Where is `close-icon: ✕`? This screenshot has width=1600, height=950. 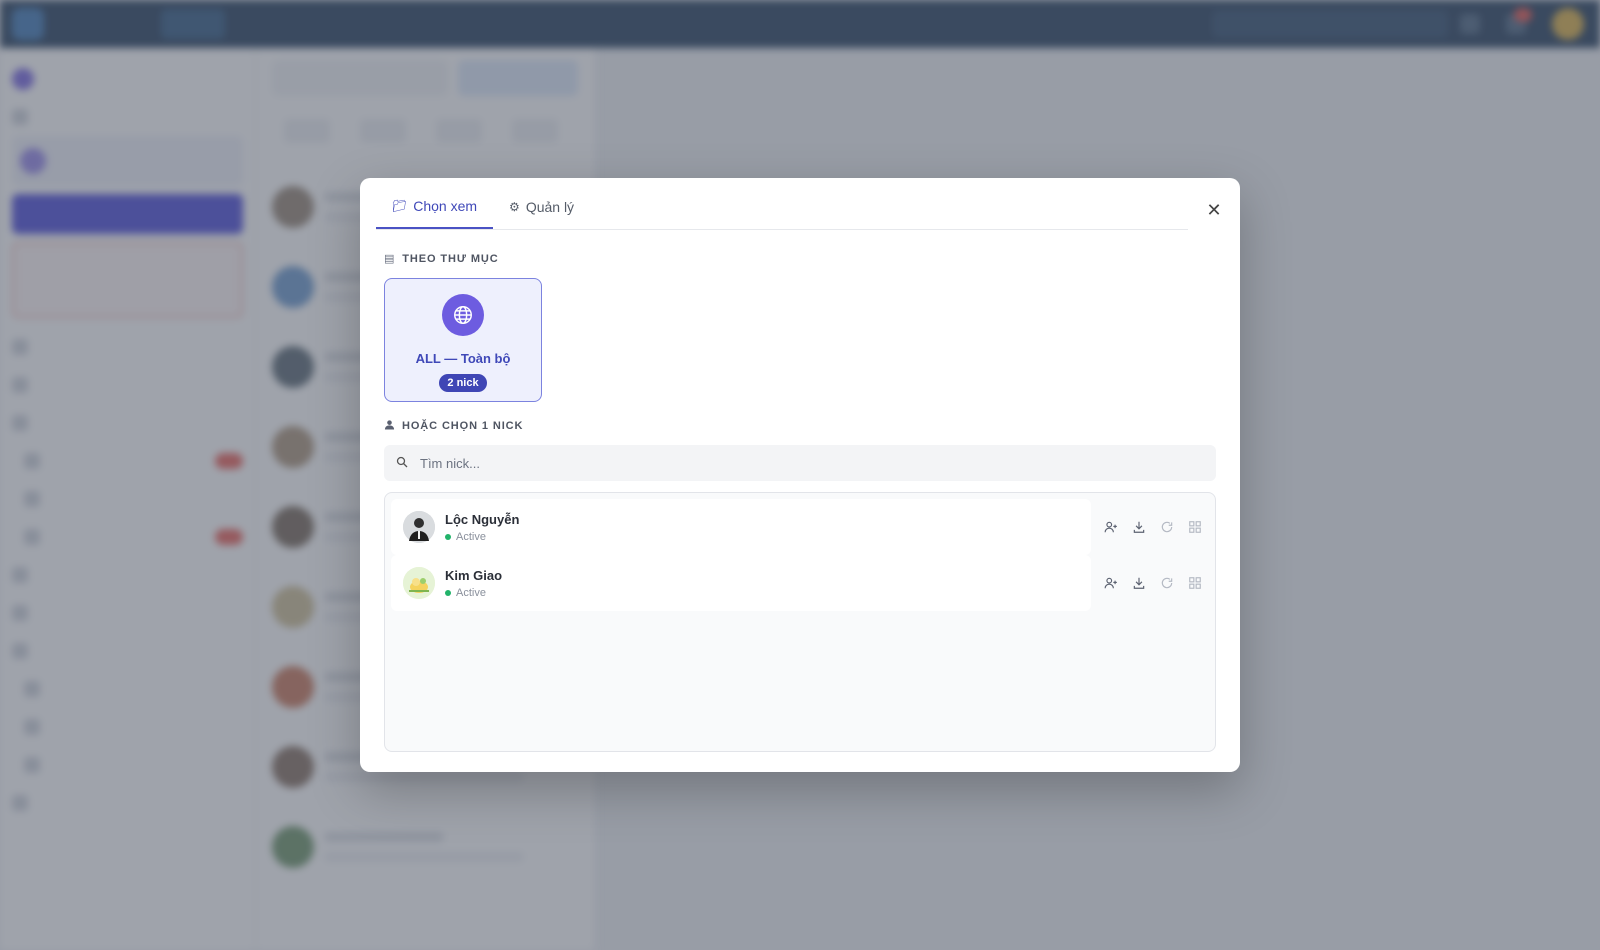 close-icon: ✕ is located at coordinates (1214, 209).